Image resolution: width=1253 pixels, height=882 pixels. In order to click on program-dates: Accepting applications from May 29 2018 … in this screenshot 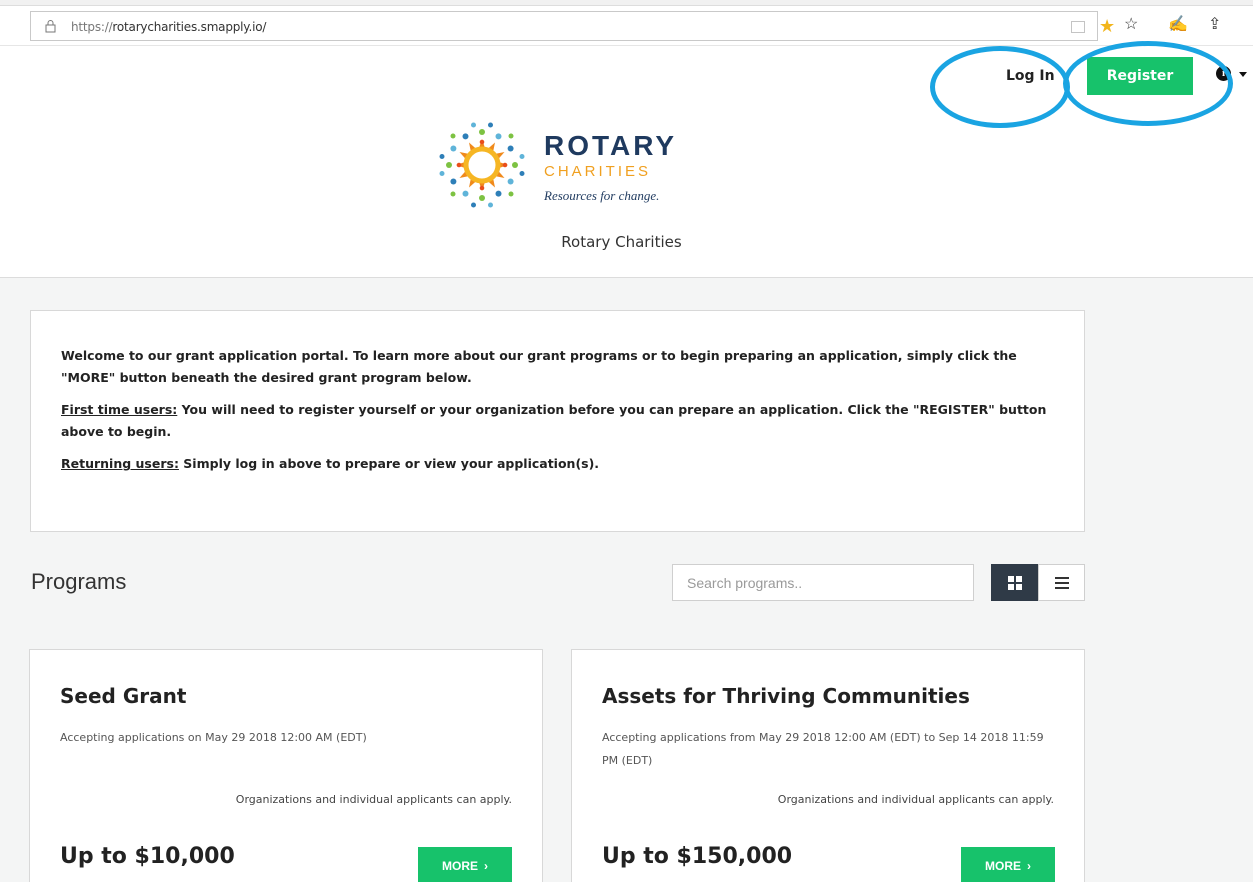, I will do `click(823, 749)`.